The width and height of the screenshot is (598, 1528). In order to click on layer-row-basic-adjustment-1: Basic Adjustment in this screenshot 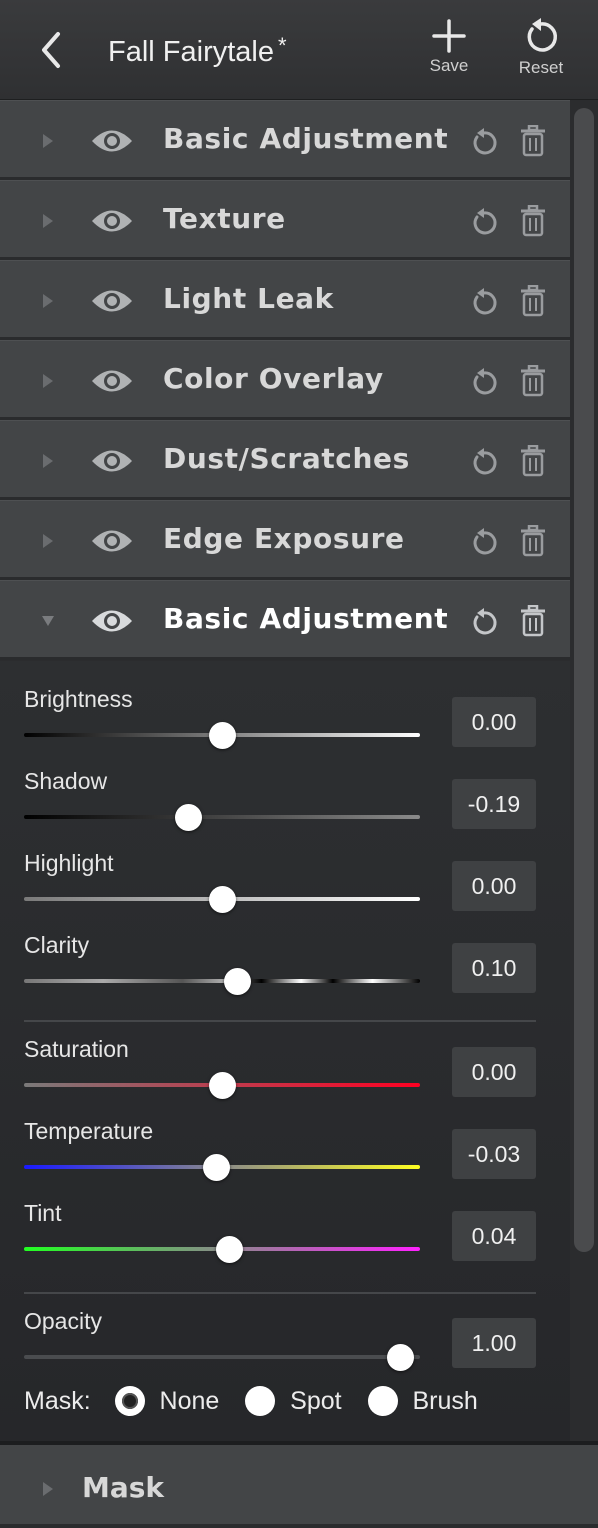, I will do `click(285, 140)`.